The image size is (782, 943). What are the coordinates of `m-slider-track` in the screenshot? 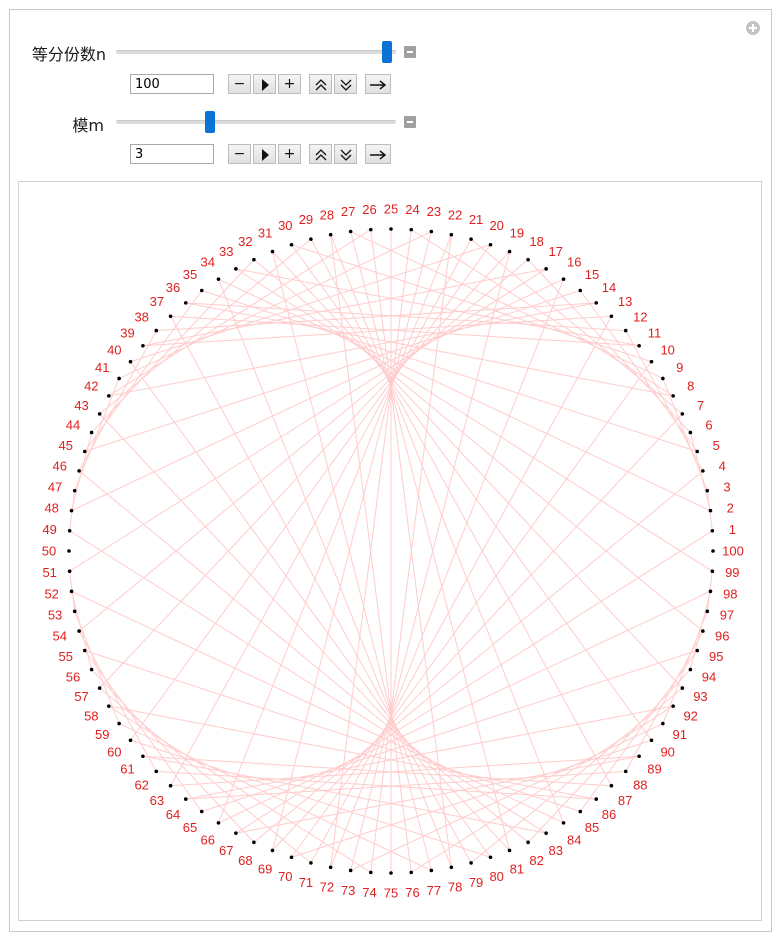 It's located at (256, 122).